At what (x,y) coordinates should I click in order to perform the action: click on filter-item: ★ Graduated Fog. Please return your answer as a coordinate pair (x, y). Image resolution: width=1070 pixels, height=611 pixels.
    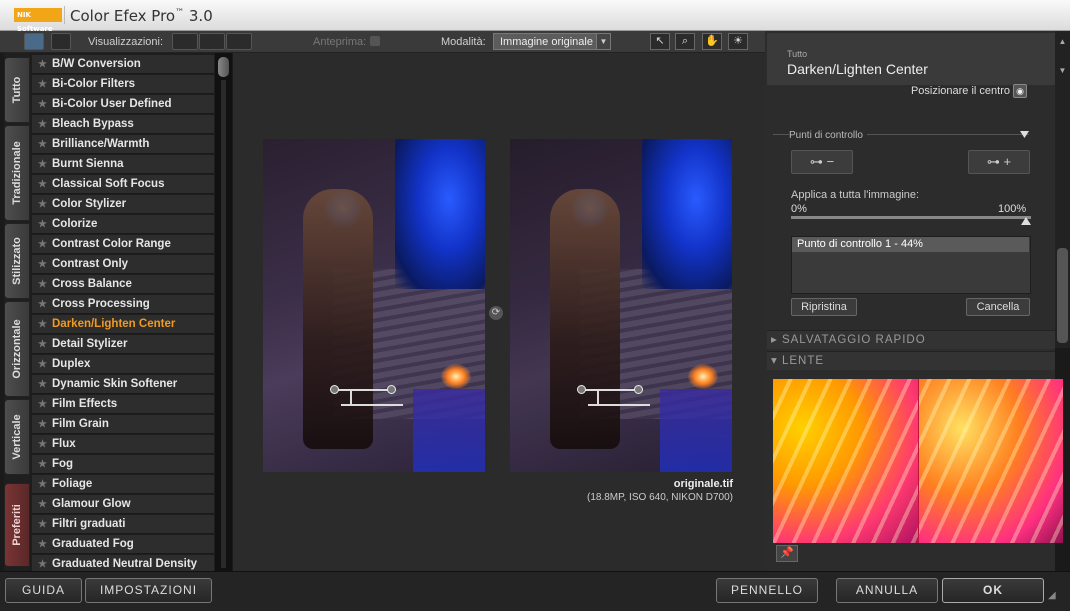
    Looking at the image, I should click on (123, 544).